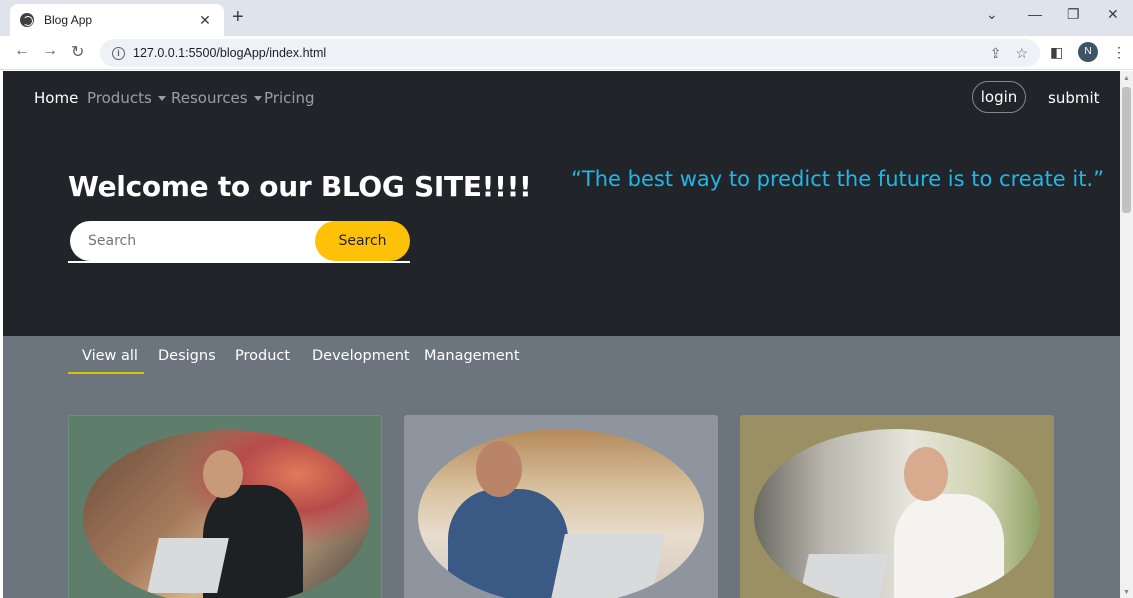 The width and height of the screenshot is (1133, 598). I want to click on nav-home: Home, so click(56, 98).